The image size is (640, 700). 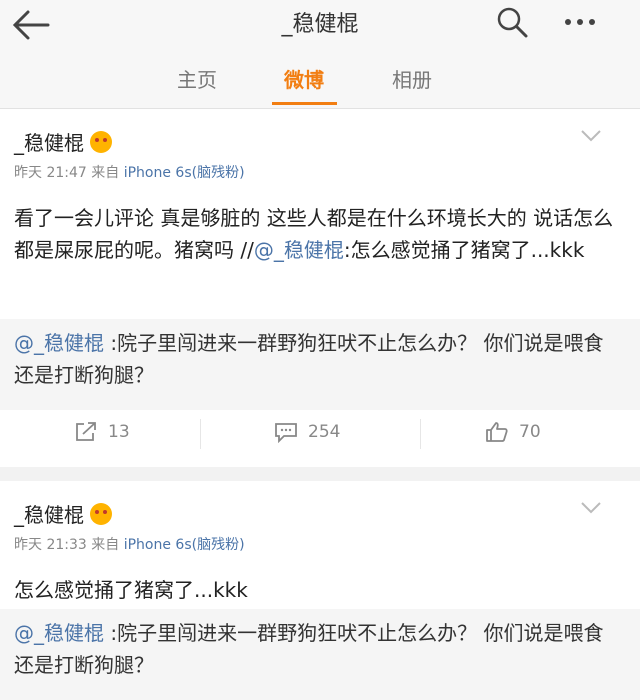 I want to click on more-icon, so click(x=580, y=22).